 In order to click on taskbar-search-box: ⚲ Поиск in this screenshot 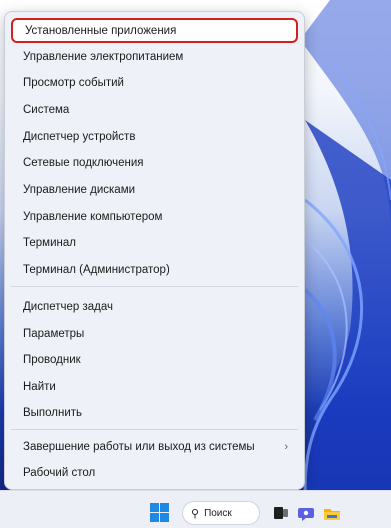, I will do `click(221, 513)`.